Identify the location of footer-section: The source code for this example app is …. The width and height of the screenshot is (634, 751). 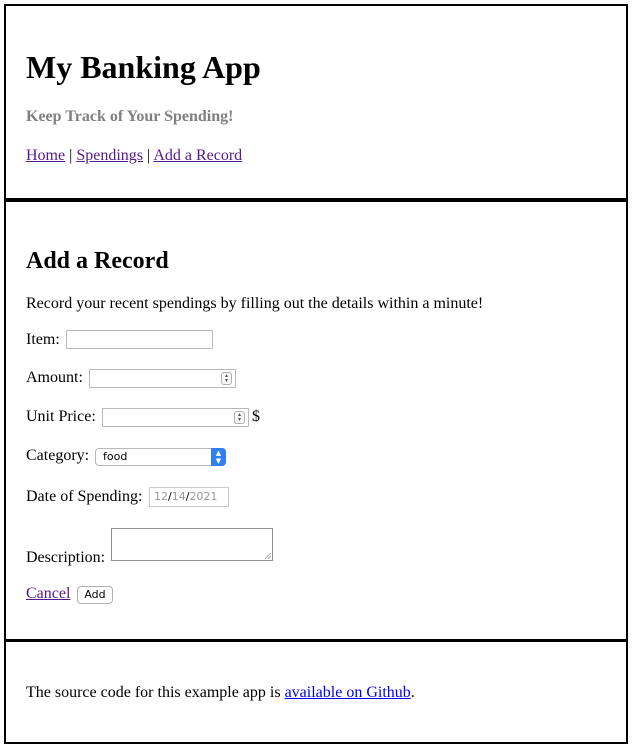
(316, 691).